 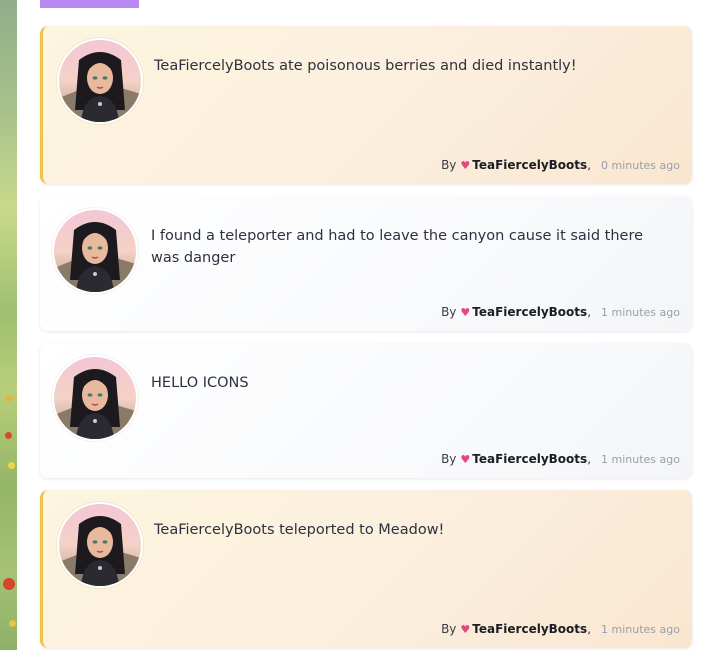 I want to click on timestamp: 0 minutes ago, so click(x=640, y=165).